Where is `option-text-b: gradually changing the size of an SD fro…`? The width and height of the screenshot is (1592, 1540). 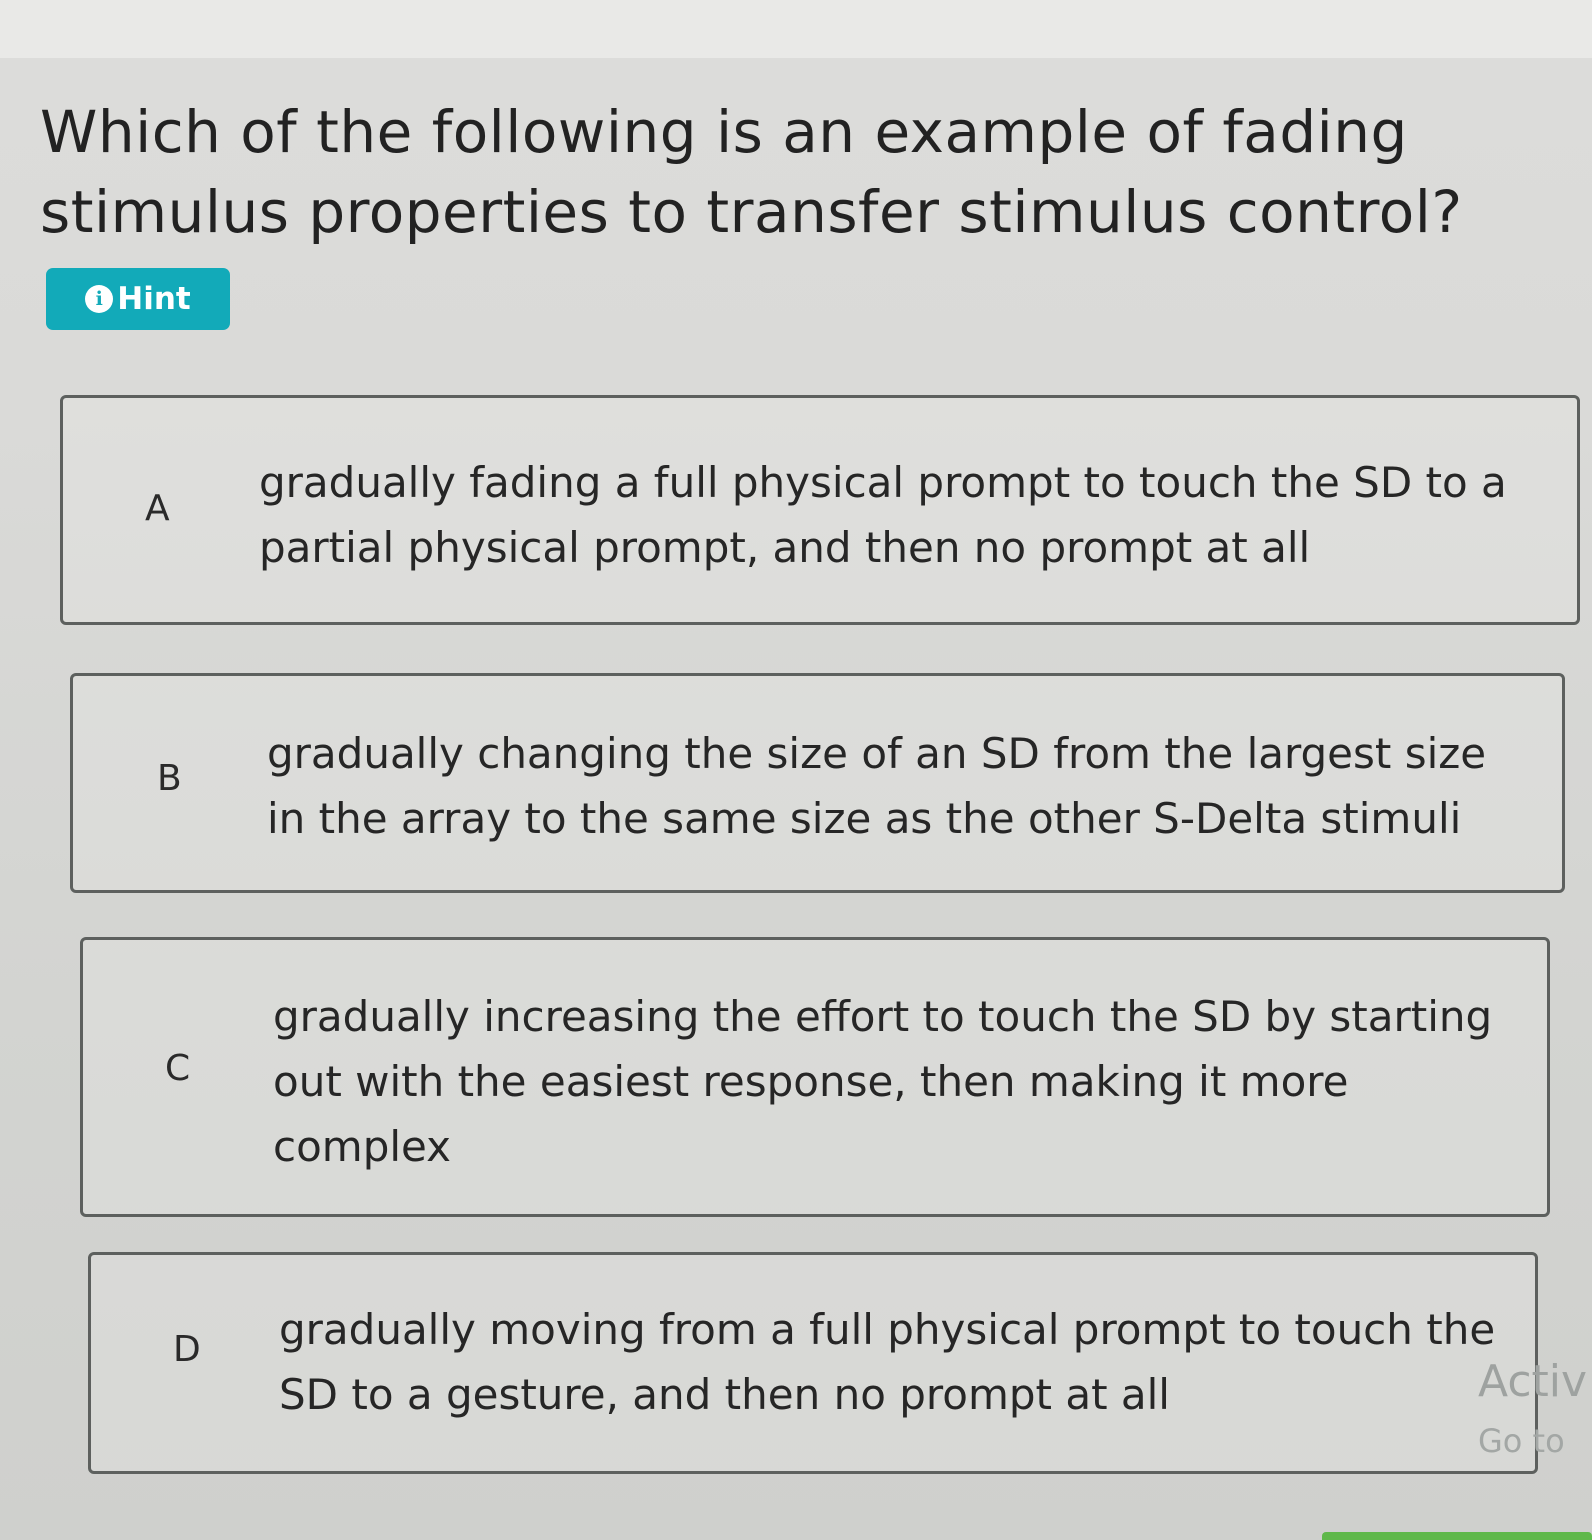
option-text-b: gradually changing the size of an SD fro… is located at coordinates (877, 786).